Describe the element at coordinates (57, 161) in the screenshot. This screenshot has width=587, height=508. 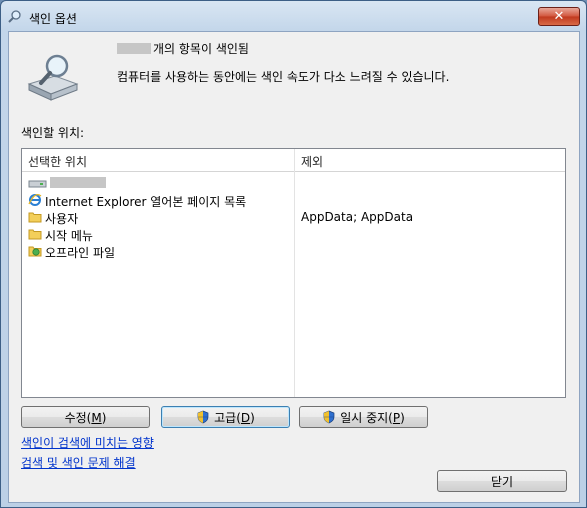
I see `column-header-selected-location: 선택한 위치` at that location.